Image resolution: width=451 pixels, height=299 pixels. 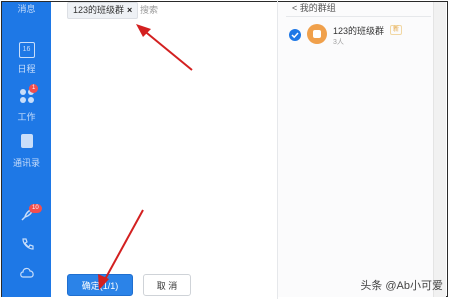 I want to click on watermark: 头条 @Ab小可爱, so click(x=401, y=286).